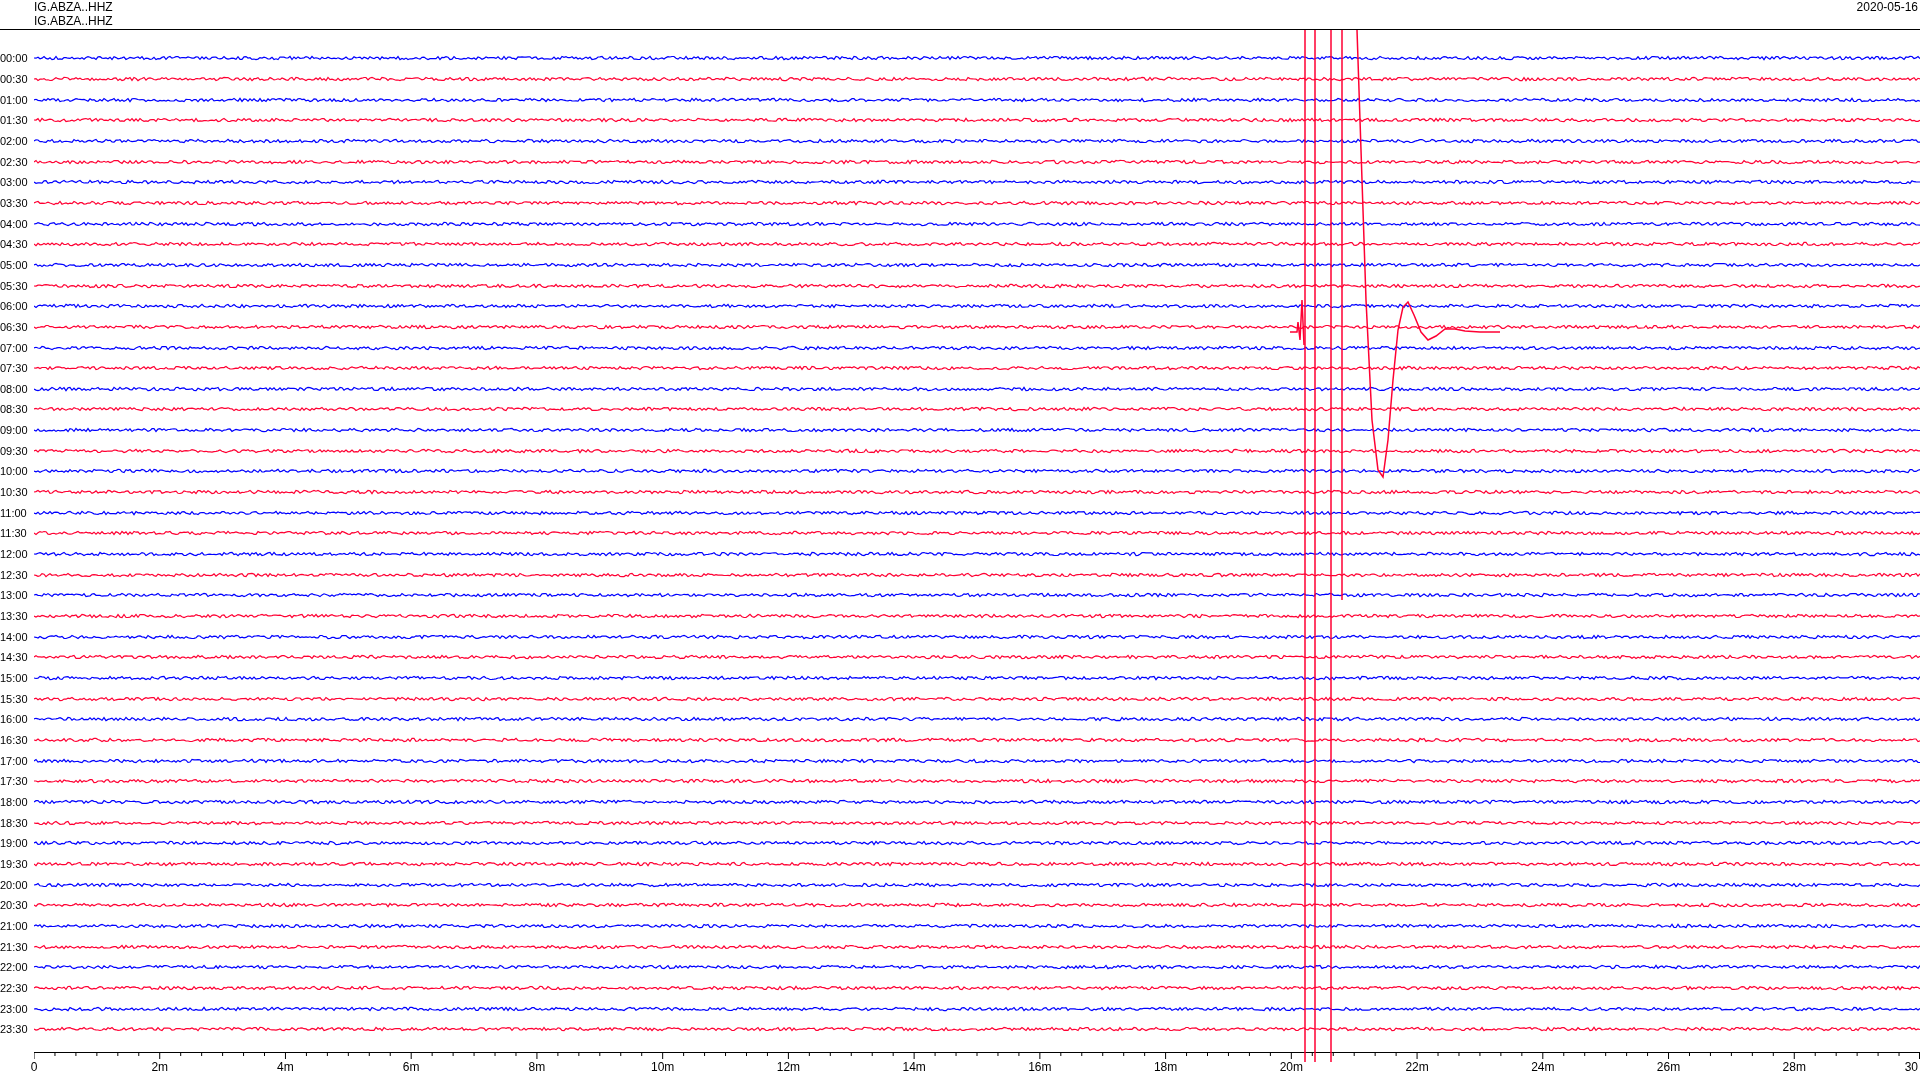  I want to click on time-label: 21:30, so click(14, 946).